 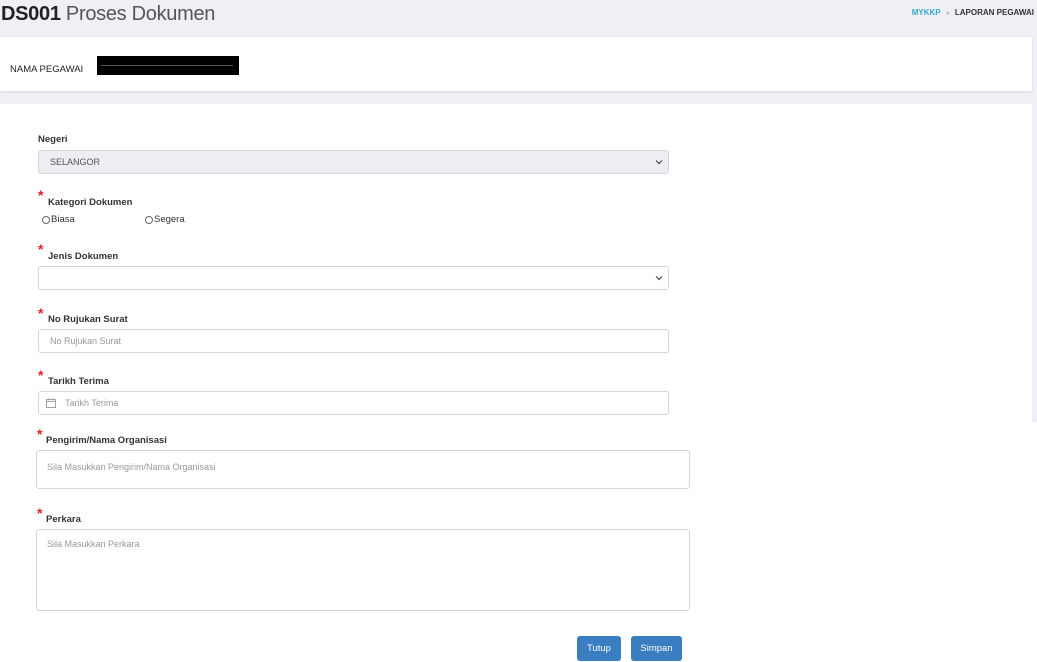 I want to click on pengirim-placeholder: Sila Masukkan Pengirim/Nama Organisasi, so click(x=131, y=467).